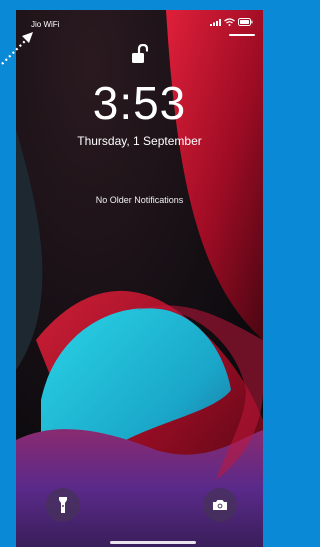 The width and height of the screenshot is (320, 547). Describe the element at coordinates (139, 103) in the screenshot. I see `lock-time: 3:53` at that location.